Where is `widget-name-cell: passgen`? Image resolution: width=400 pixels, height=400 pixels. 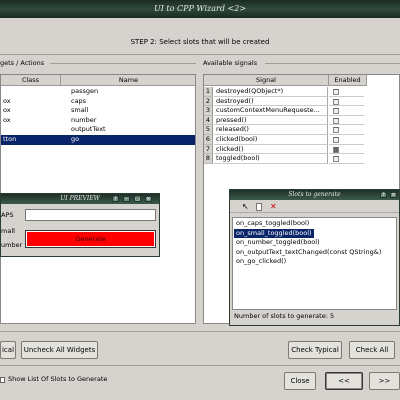
widget-name-cell: passgen is located at coordinates (85, 91).